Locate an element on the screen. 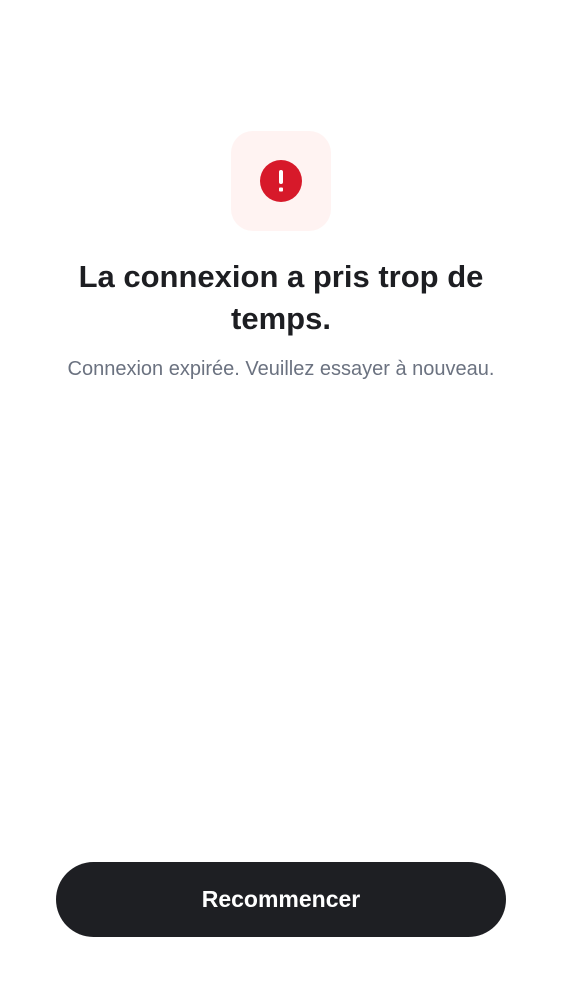  restart-button: Recommencer is located at coordinates (281, 899).